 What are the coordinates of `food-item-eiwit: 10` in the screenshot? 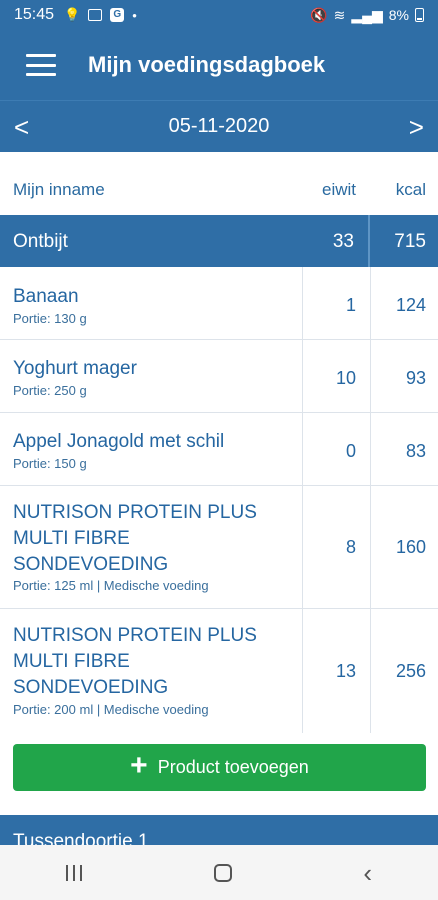 It's located at (345, 378).